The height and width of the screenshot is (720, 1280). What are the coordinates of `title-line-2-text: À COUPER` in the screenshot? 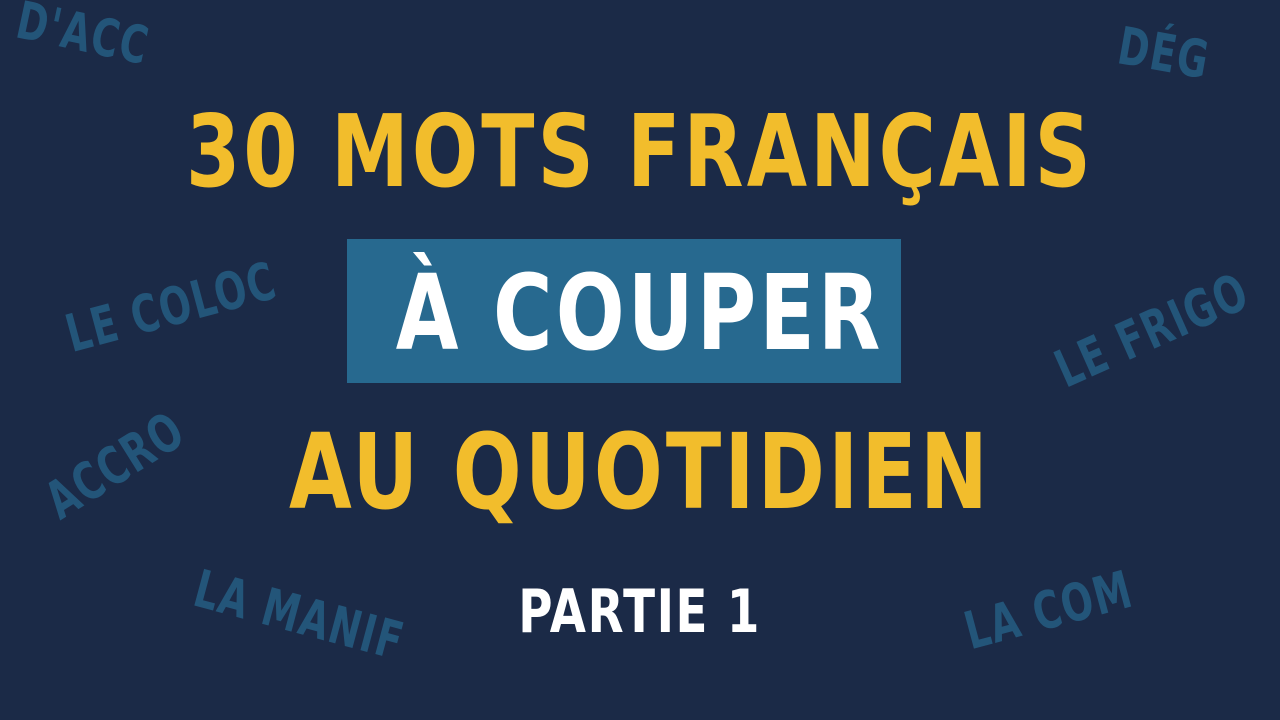 It's located at (640, 313).